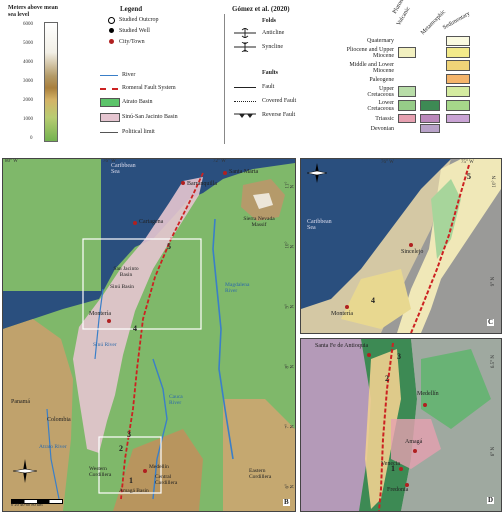 The image size is (504, 516). Describe the element at coordinates (225, 173) in the screenshot. I see `city-dot-santa-marta` at that location.